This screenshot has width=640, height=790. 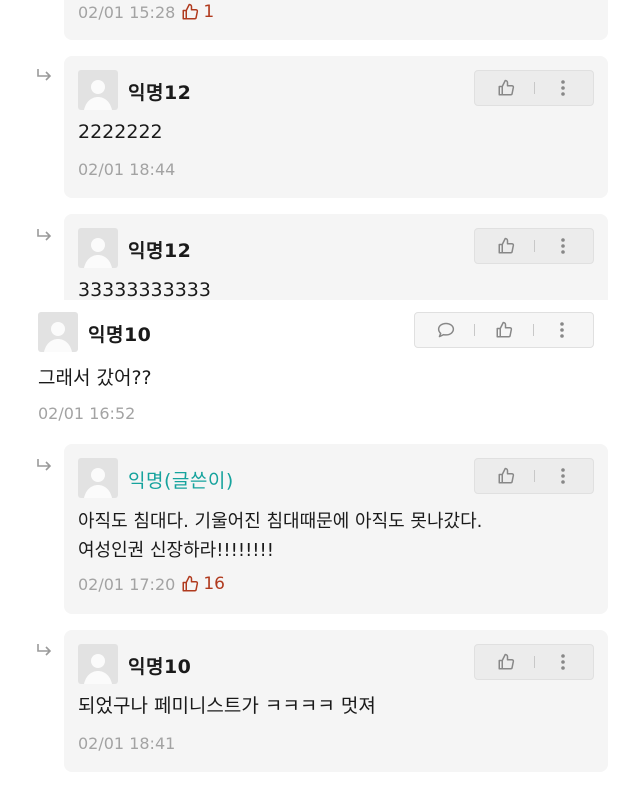 I want to click on comment-text-line-2: 여성인권 신장하라!!!!!!!!, so click(x=176, y=550).